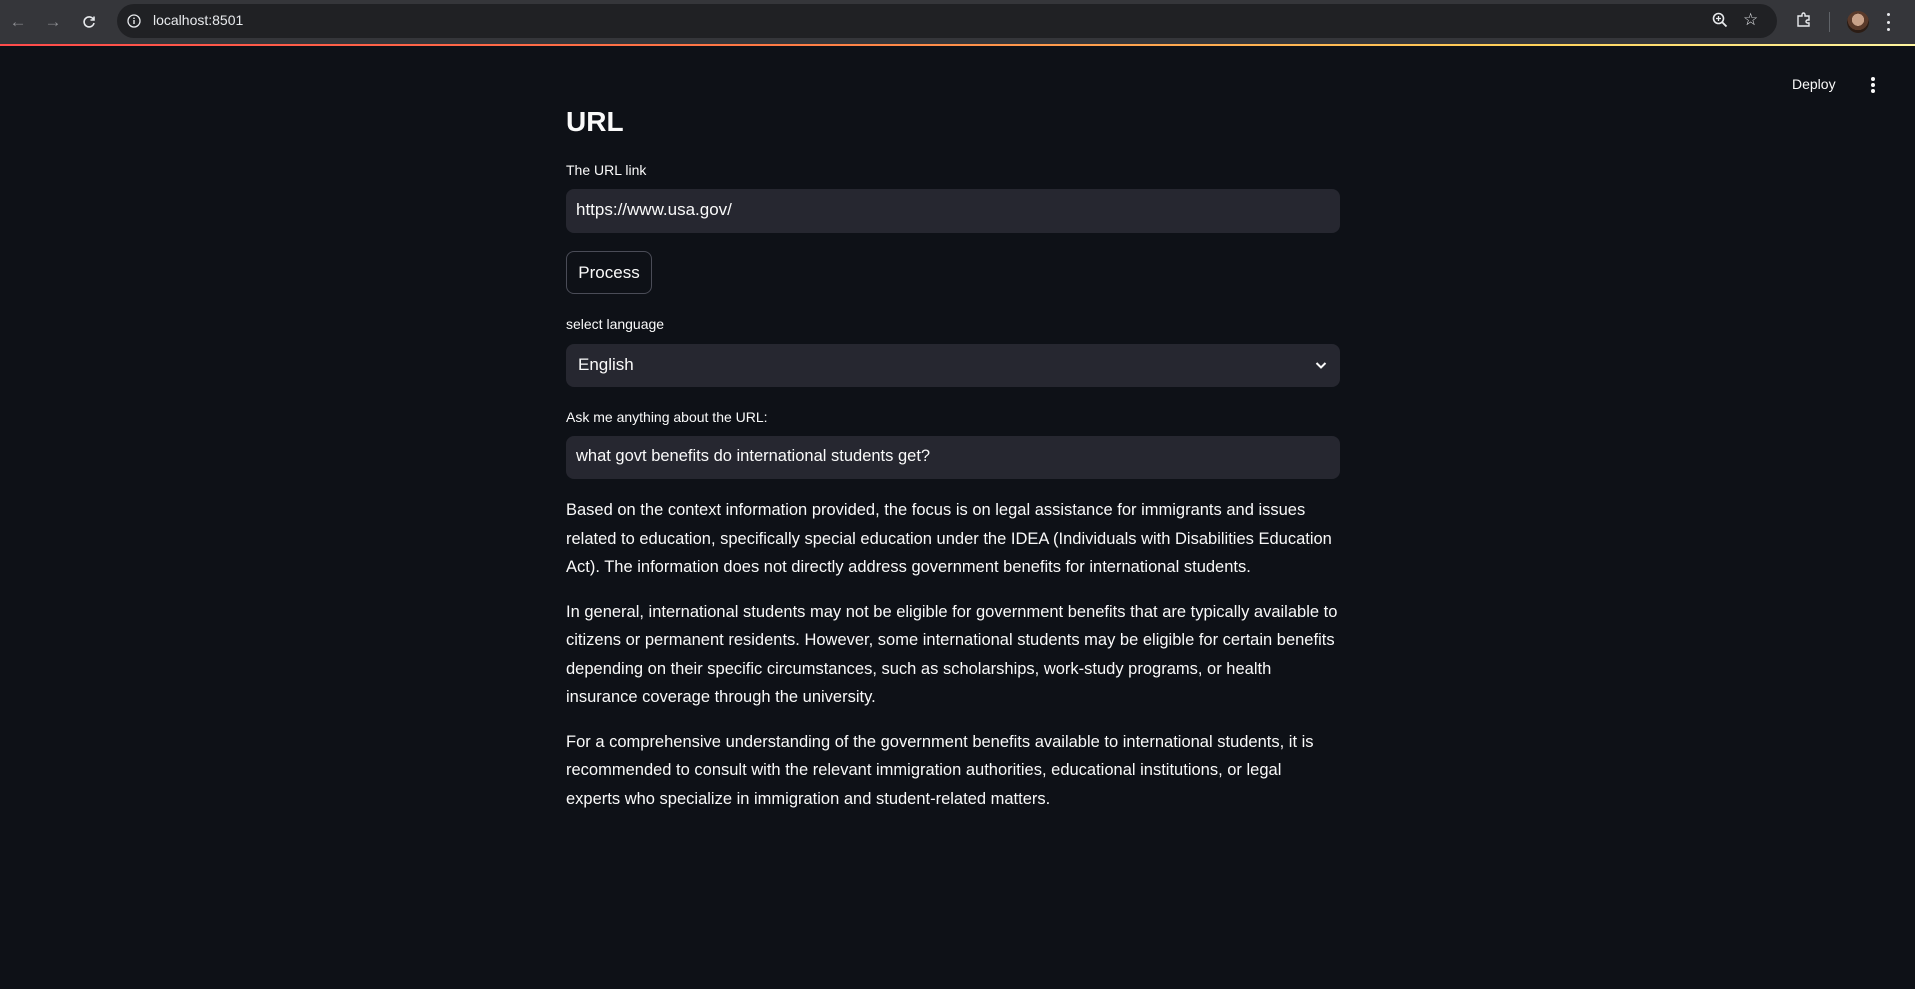 Image resolution: width=1915 pixels, height=989 pixels. What do you see at coordinates (1720, 22) in the screenshot?
I see `zoom-icon` at bounding box center [1720, 22].